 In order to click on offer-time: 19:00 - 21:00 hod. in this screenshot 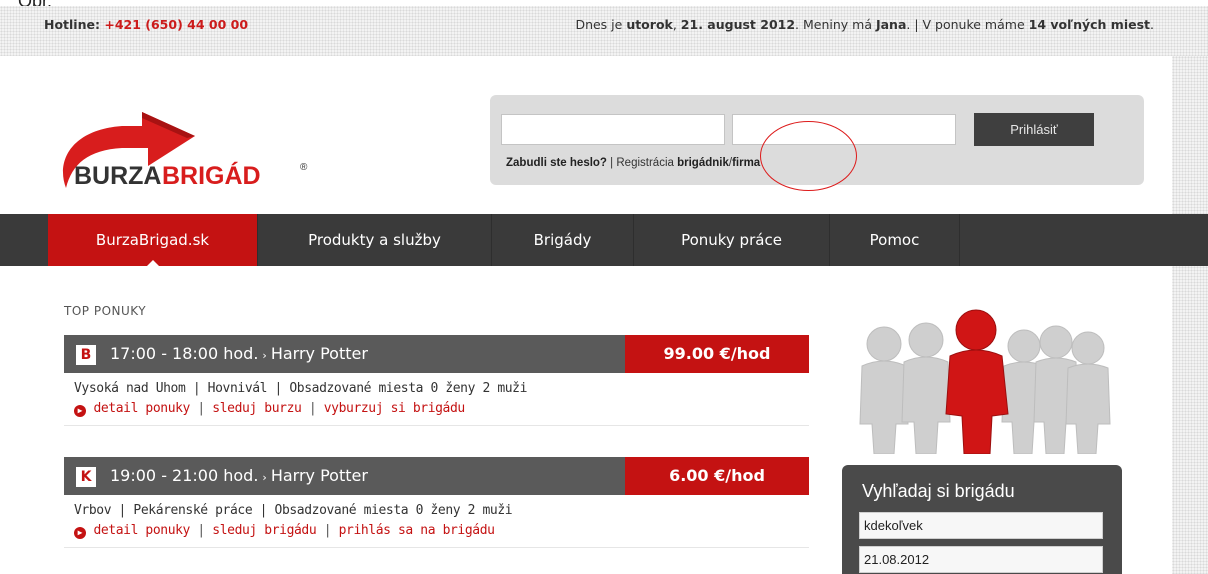, I will do `click(184, 475)`.